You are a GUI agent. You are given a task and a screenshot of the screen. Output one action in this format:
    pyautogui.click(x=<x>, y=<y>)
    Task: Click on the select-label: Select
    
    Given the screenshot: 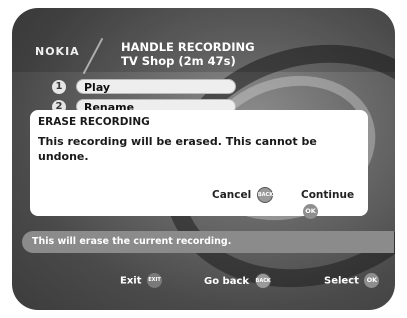 What is the action you would take?
    pyautogui.click(x=341, y=281)
    